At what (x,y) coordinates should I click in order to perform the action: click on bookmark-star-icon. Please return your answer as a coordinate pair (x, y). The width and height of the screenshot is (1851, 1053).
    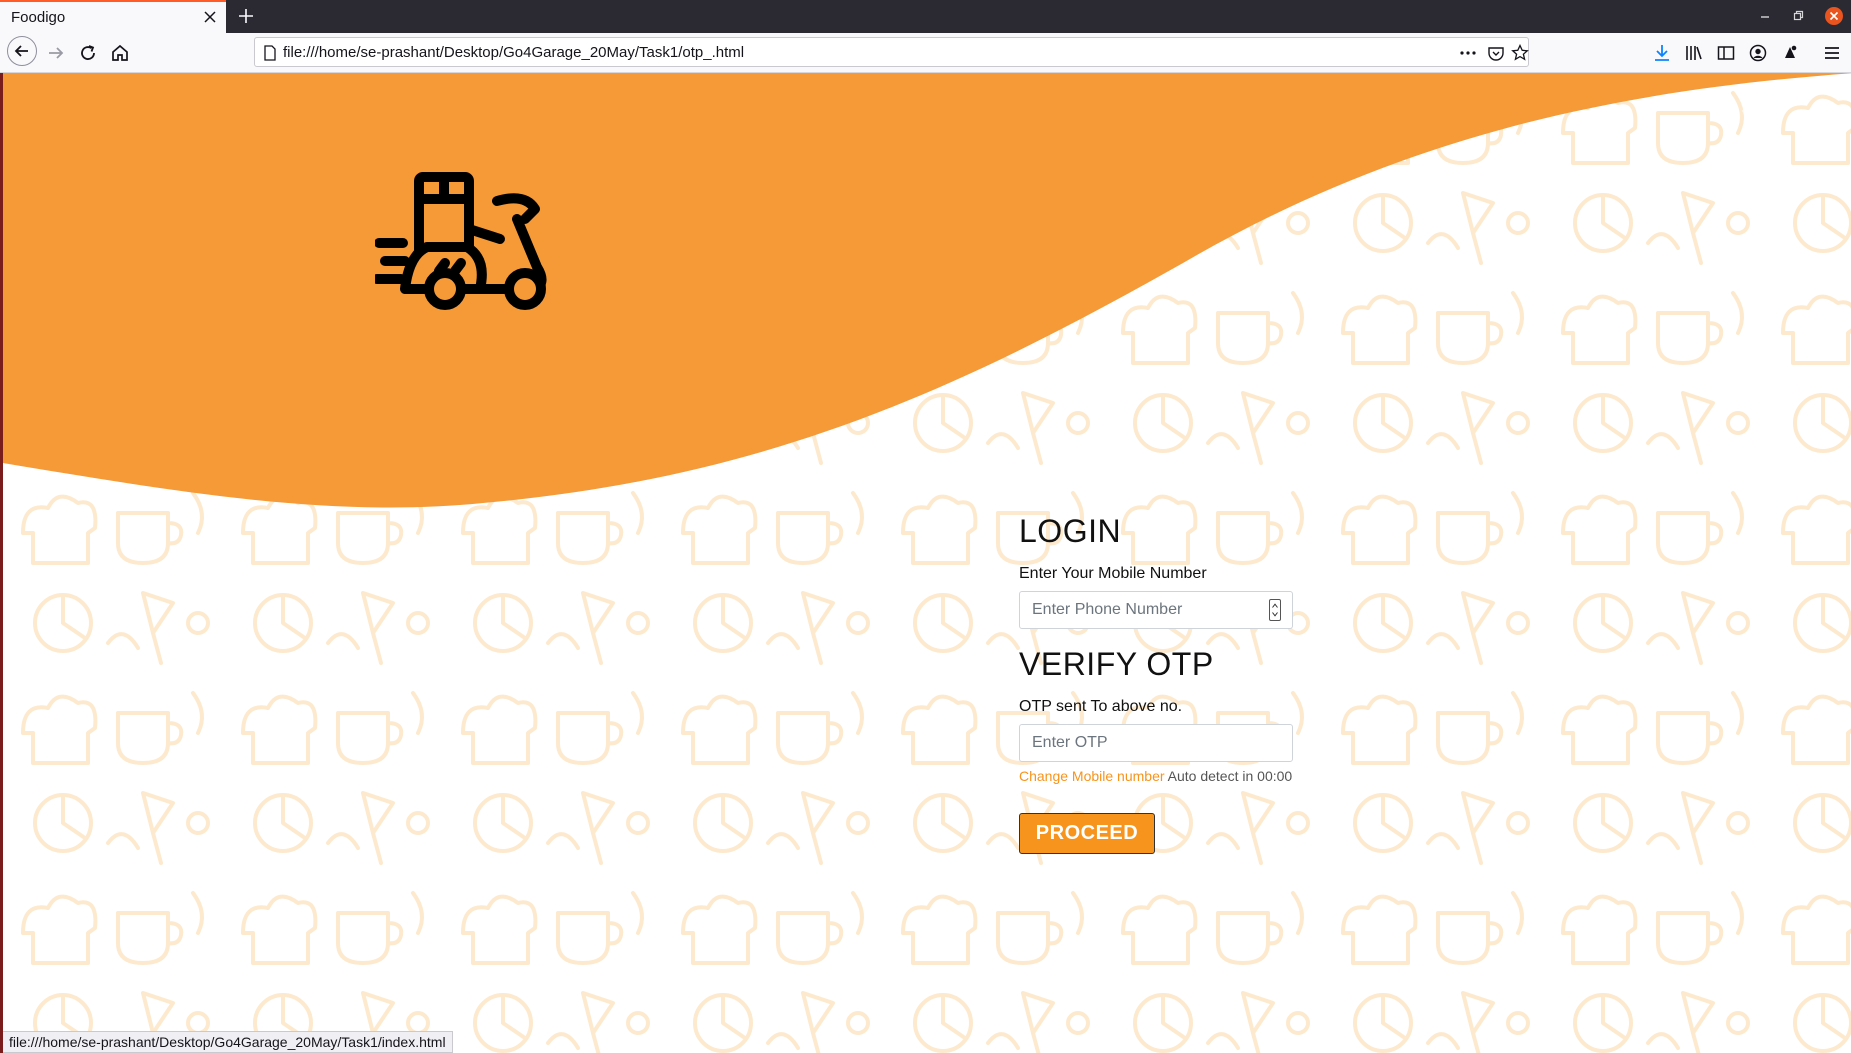
    Looking at the image, I should click on (1520, 53).